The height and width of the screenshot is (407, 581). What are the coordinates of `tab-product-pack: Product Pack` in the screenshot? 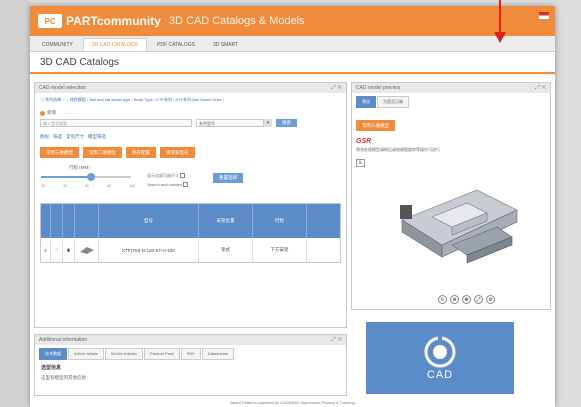 It's located at (162, 354).